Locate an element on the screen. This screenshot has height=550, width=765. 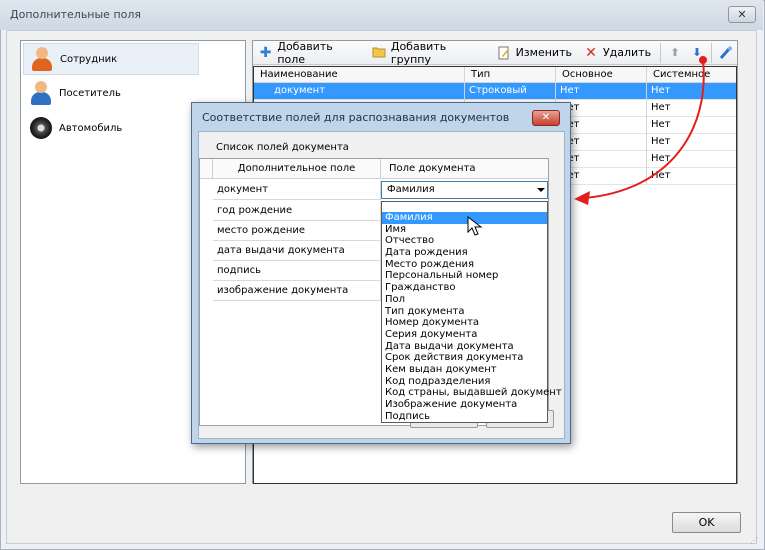
dropdown-option: Отчество is located at coordinates (464, 241).